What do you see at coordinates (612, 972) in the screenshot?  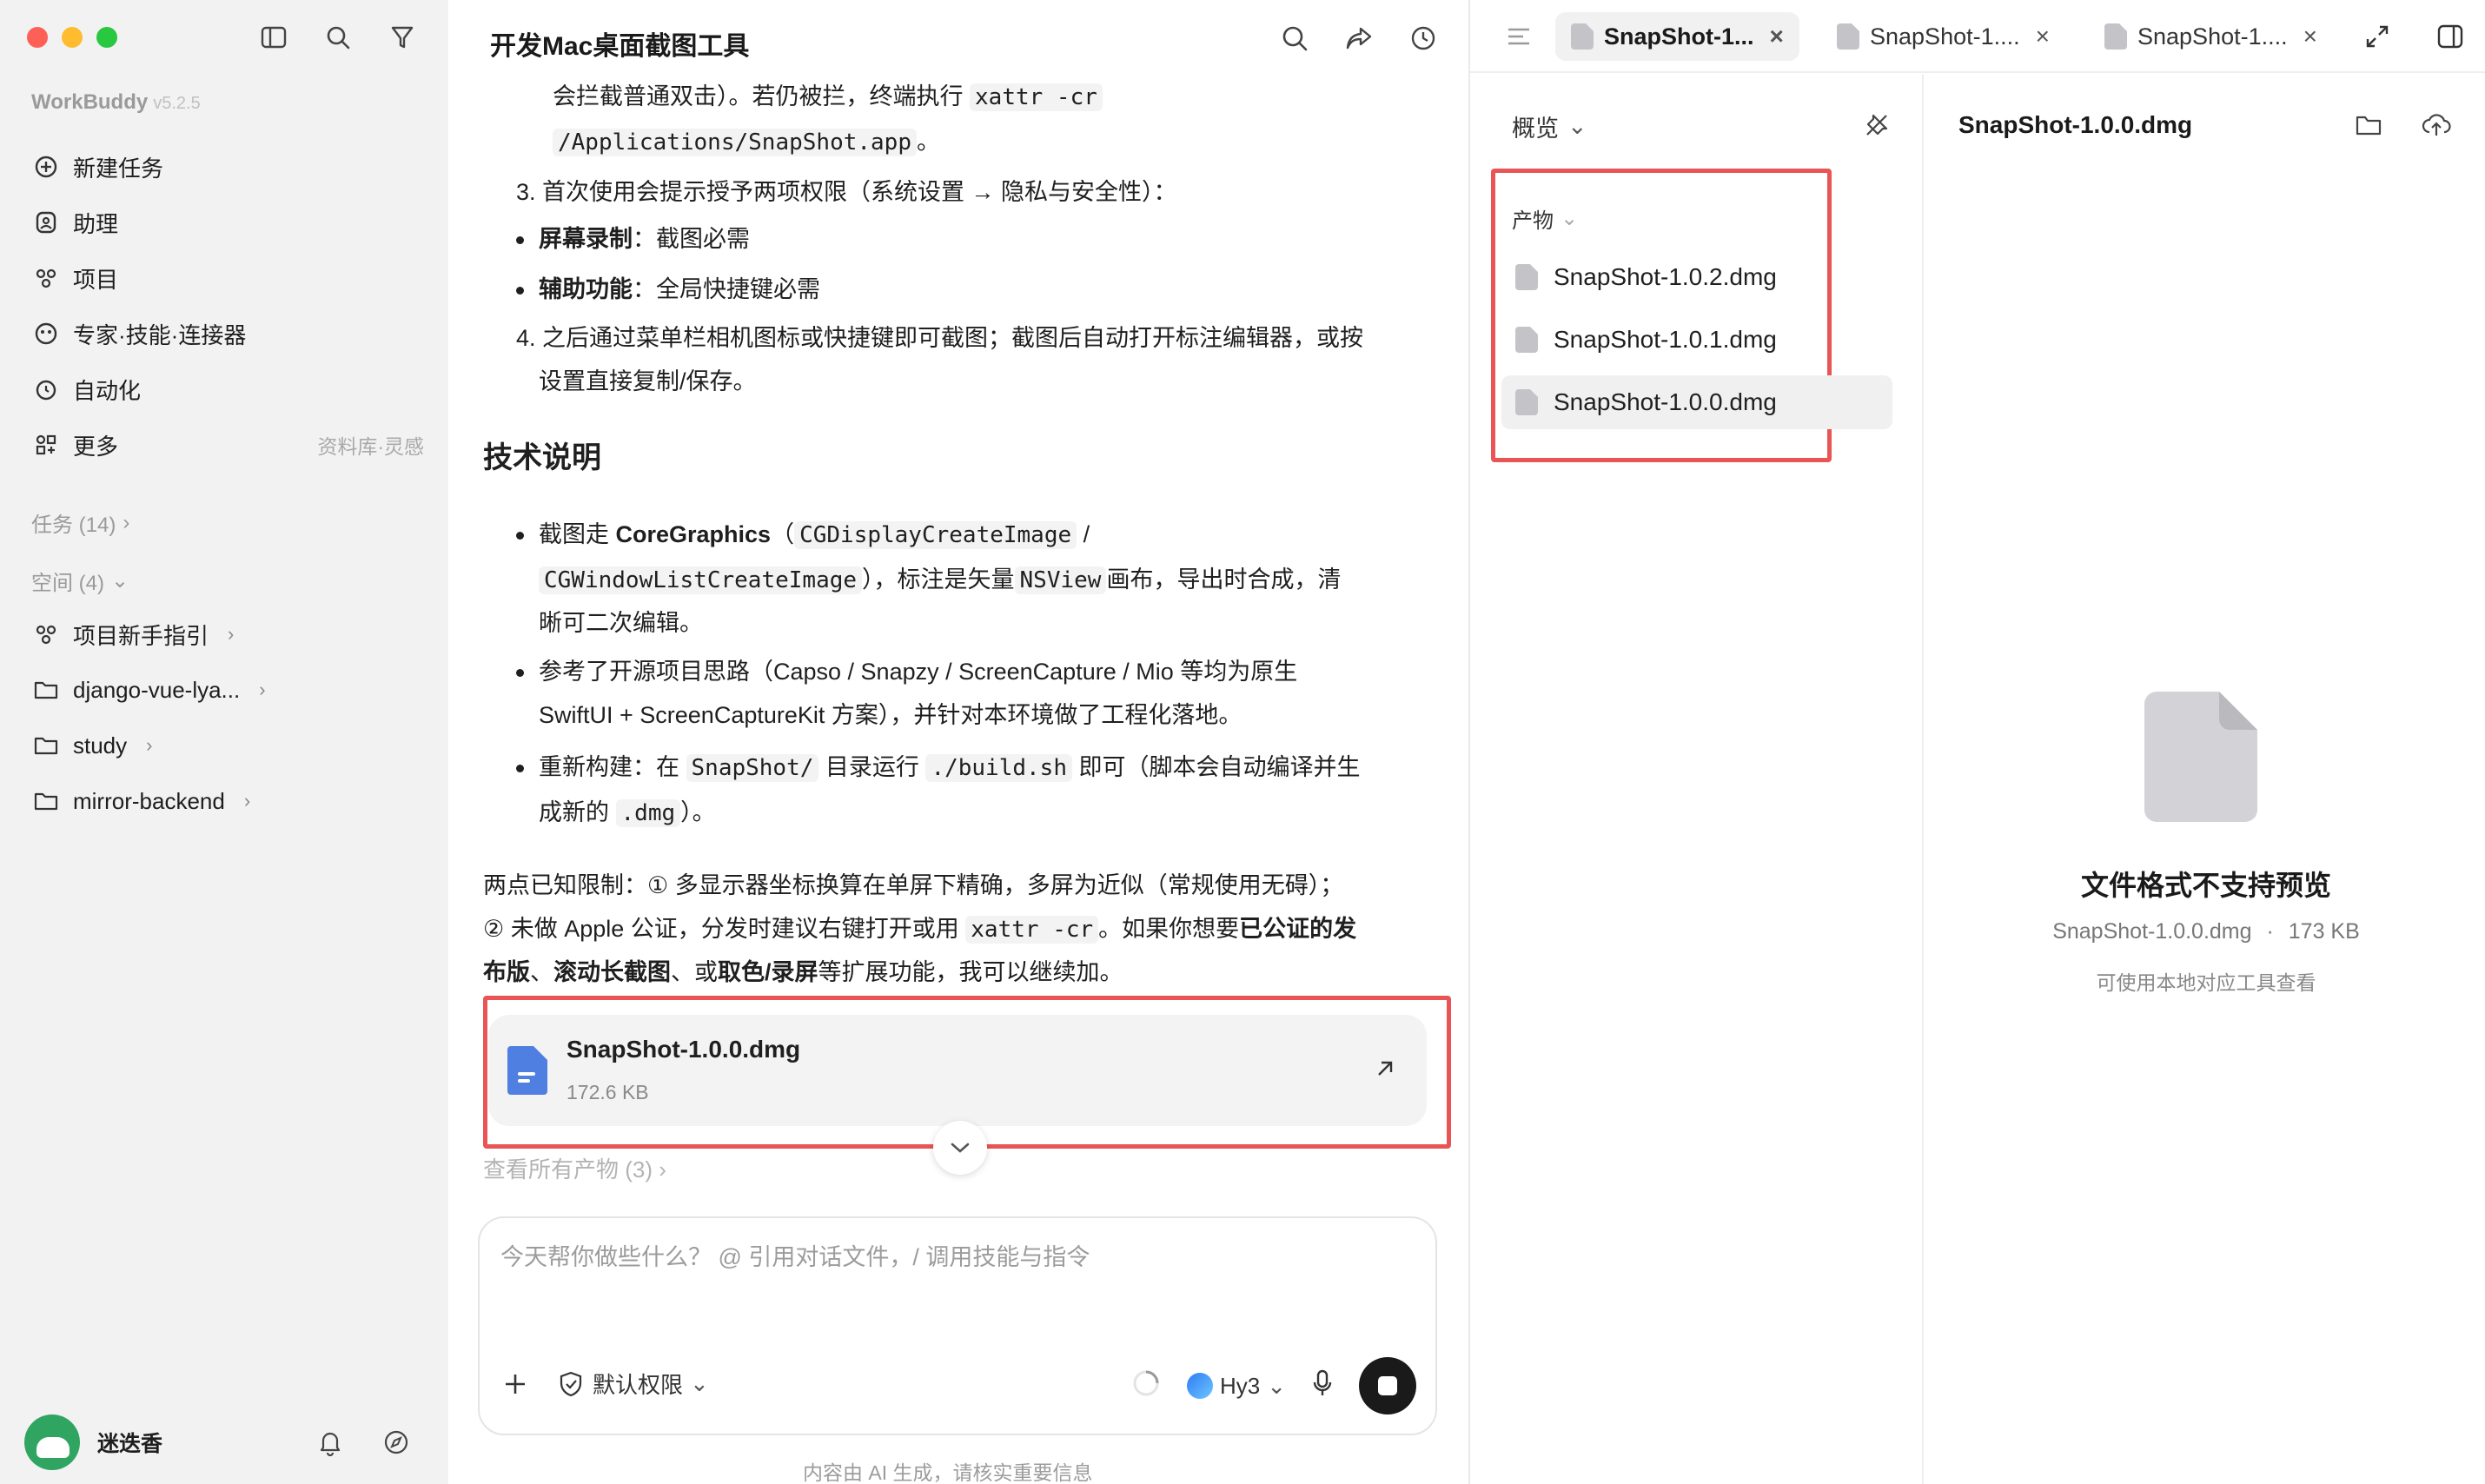 I see `text: 滚动长截图` at bounding box center [612, 972].